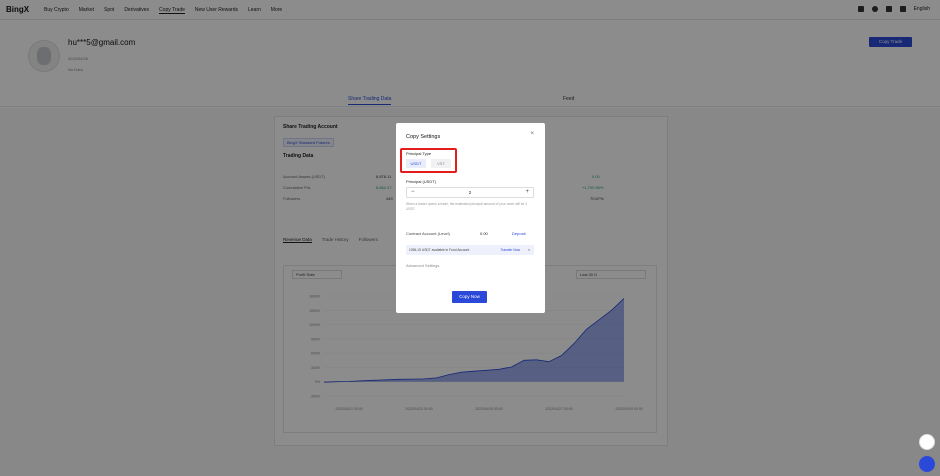 The width and height of the screenshot is (940, 476). I want to click on advanced-settings-toggle: Advanced Settings, so click(422, 265).